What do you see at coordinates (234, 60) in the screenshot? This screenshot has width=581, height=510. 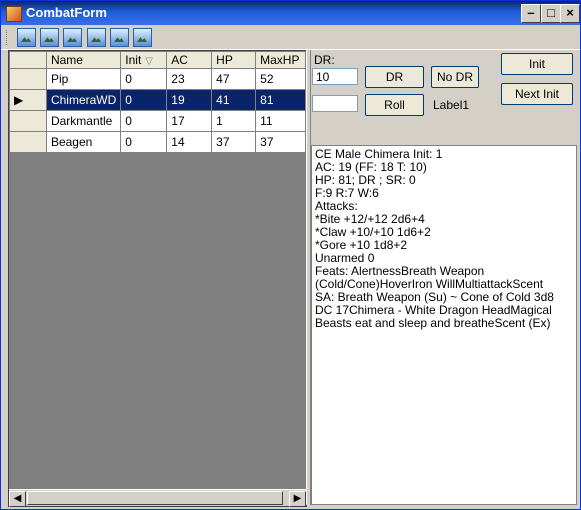 I see `column-header-hp: HP` at bounding box center [234, 60].